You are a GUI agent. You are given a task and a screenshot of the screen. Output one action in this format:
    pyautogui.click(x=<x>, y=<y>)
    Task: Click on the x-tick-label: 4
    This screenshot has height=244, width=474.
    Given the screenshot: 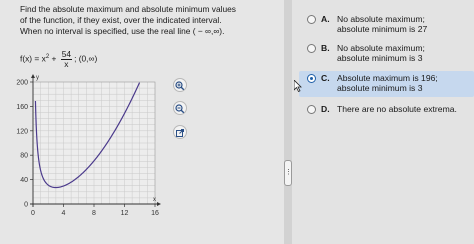 What is the action you would take?
    pyautogui.click(x=64, y=213)
    